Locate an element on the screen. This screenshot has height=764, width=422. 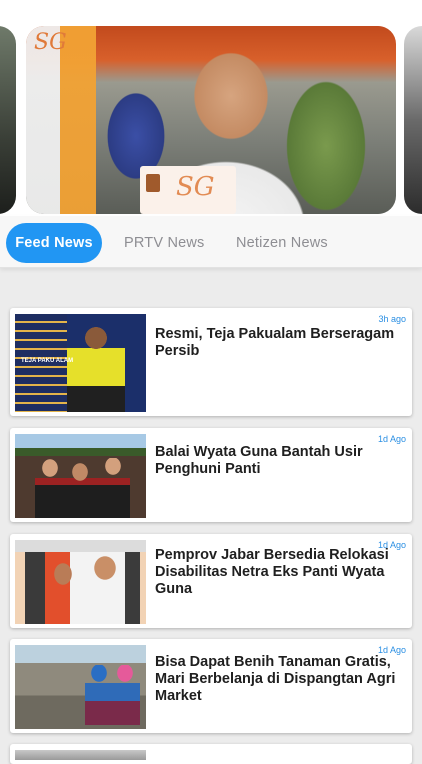
news-tab-bar: Feed News PRTV News Netizen News is located at coordinates (211, 242).